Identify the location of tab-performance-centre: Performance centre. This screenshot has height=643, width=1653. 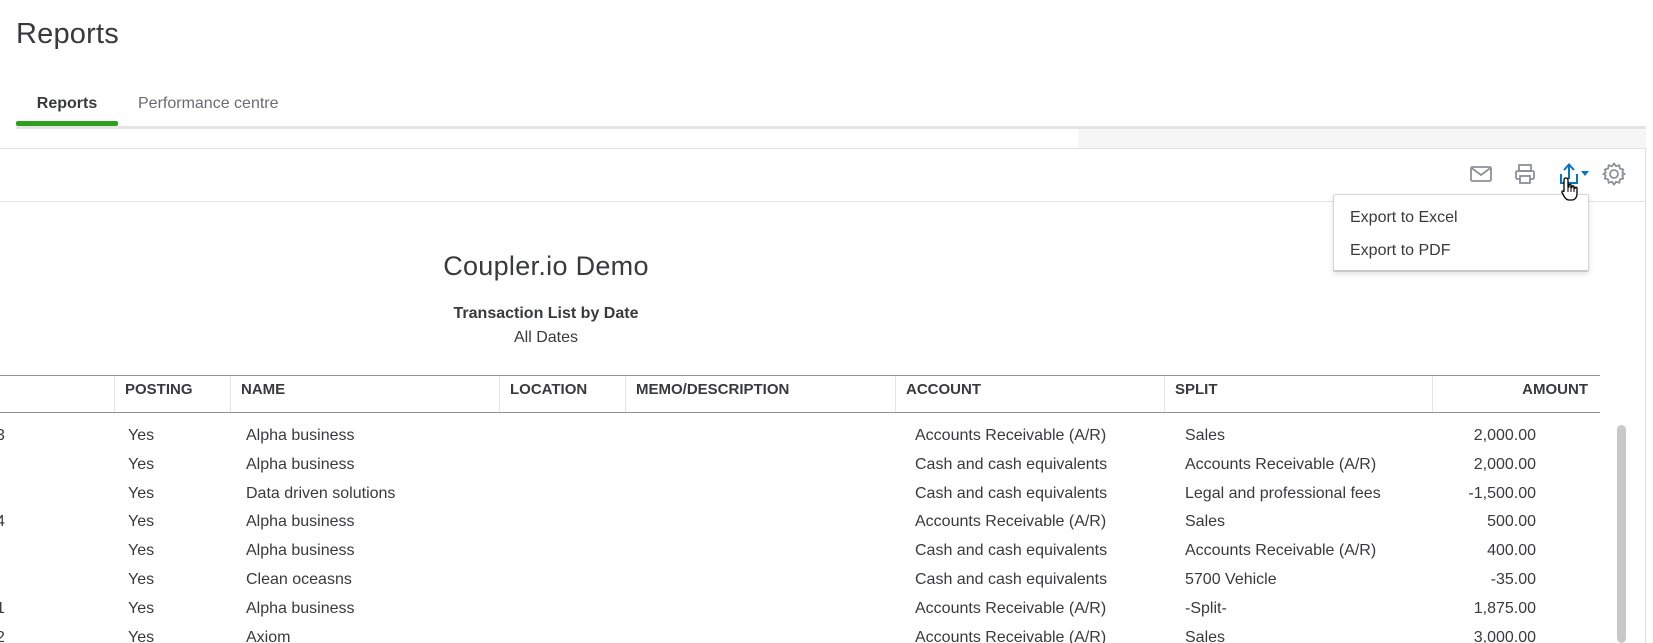
(208, 106).